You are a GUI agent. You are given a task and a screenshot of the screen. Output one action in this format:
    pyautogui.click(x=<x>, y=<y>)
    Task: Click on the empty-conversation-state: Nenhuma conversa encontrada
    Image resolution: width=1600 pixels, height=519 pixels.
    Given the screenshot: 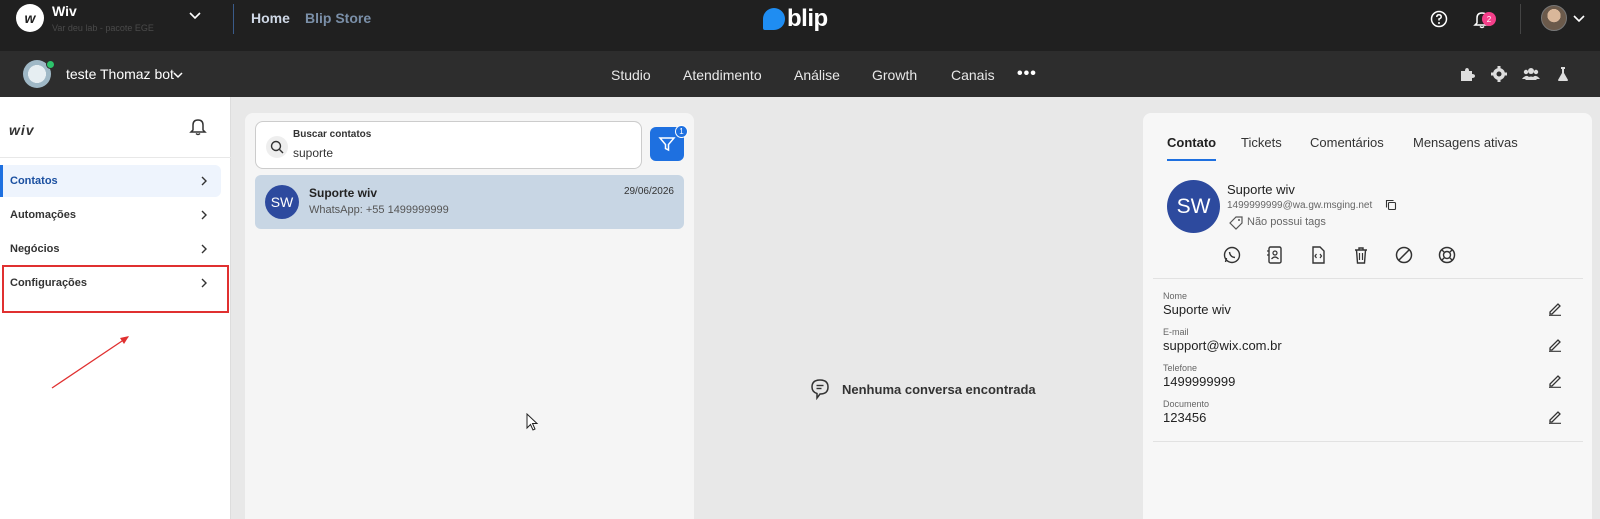 What is the action you would take?
    pyautogui.click(x=923, y=389)
    